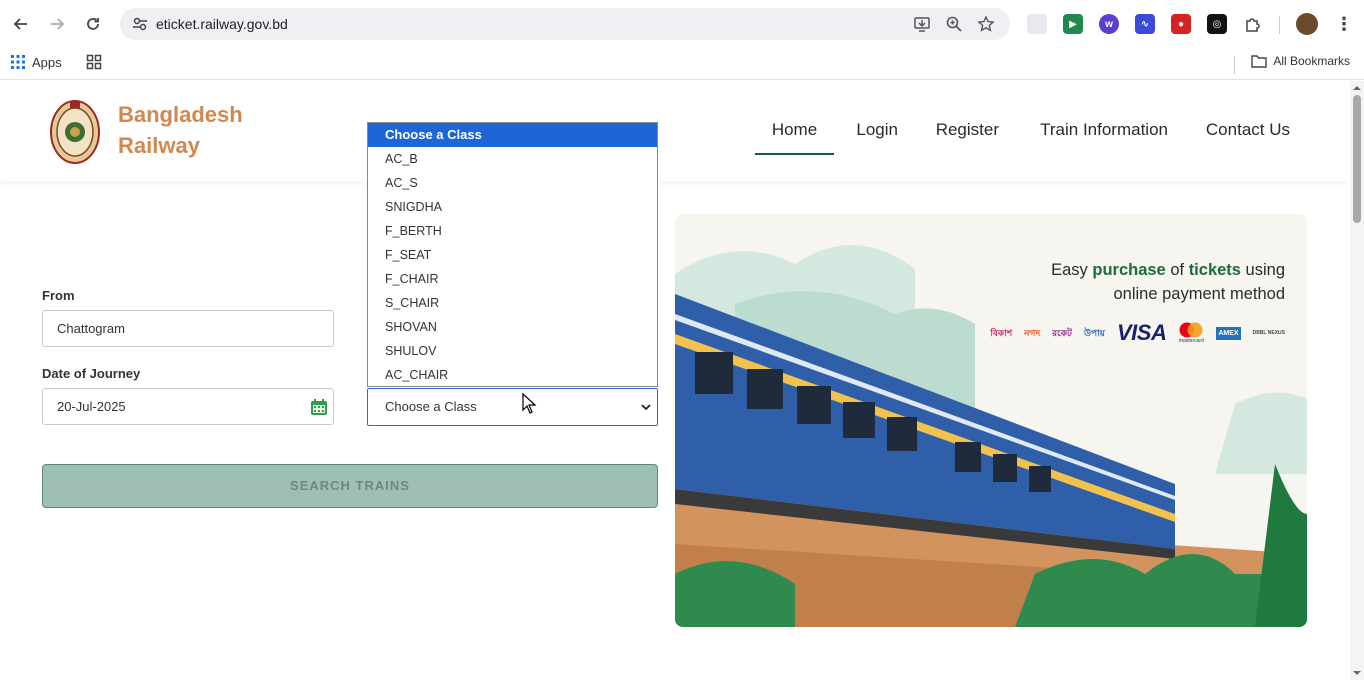 The height and width of the screenshot is (680, 1364). I want to click on class-option-ac-s: AC_S, so click(512, 183).